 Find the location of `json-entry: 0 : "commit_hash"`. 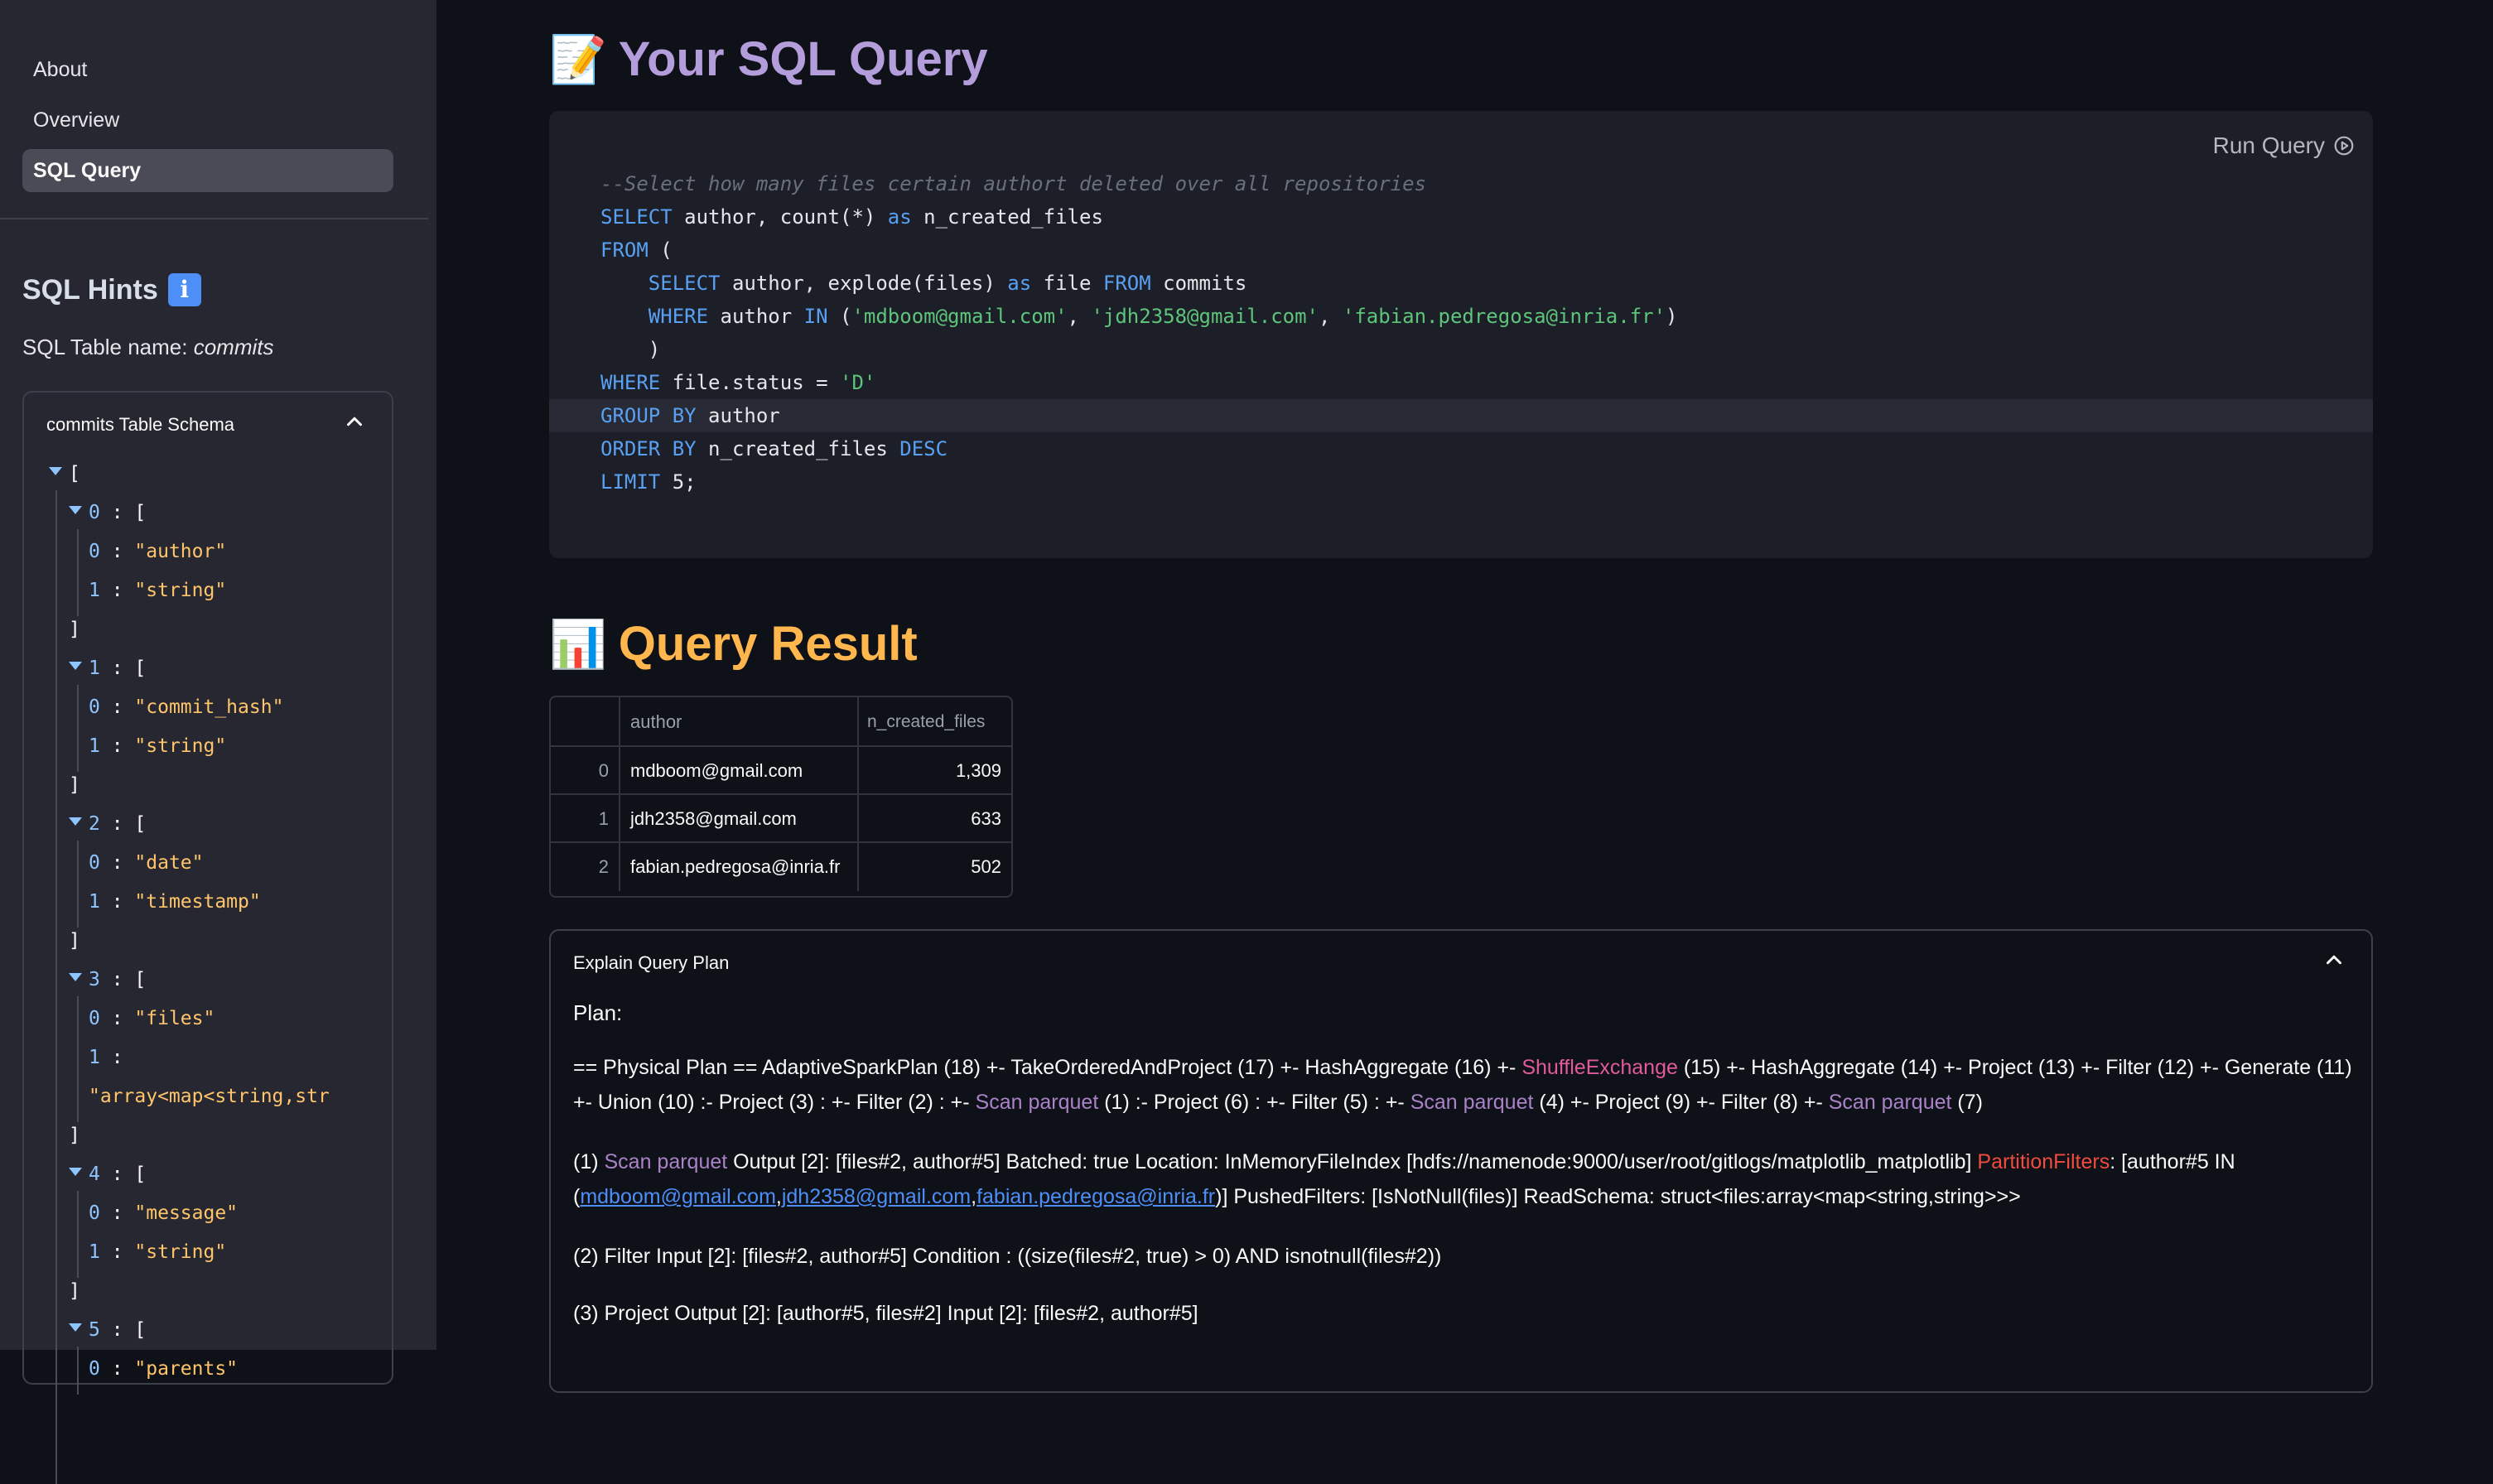

json-entry: 0 : "commit_hash" is located at coordinates (186, 707).